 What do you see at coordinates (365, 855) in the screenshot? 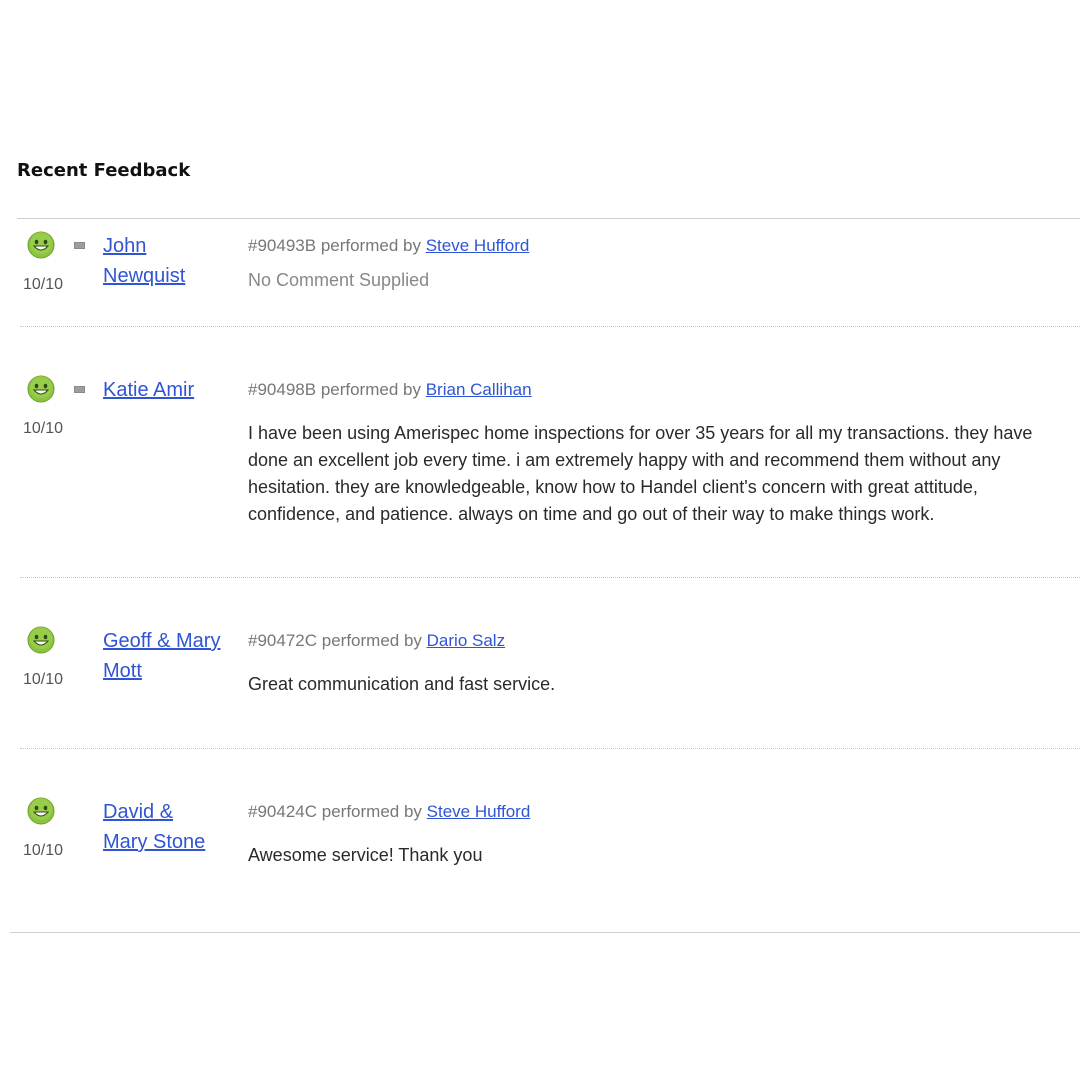
I see `comment-text: Awesome service! Thank you` at bounding box center [365, 855].